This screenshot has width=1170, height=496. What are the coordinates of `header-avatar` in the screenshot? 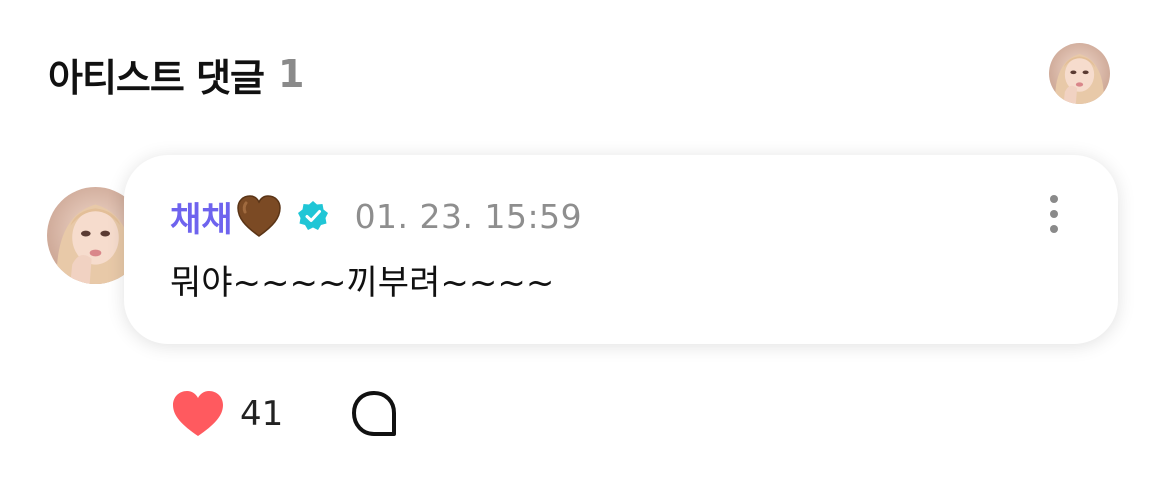 It's located at (1079, 73).